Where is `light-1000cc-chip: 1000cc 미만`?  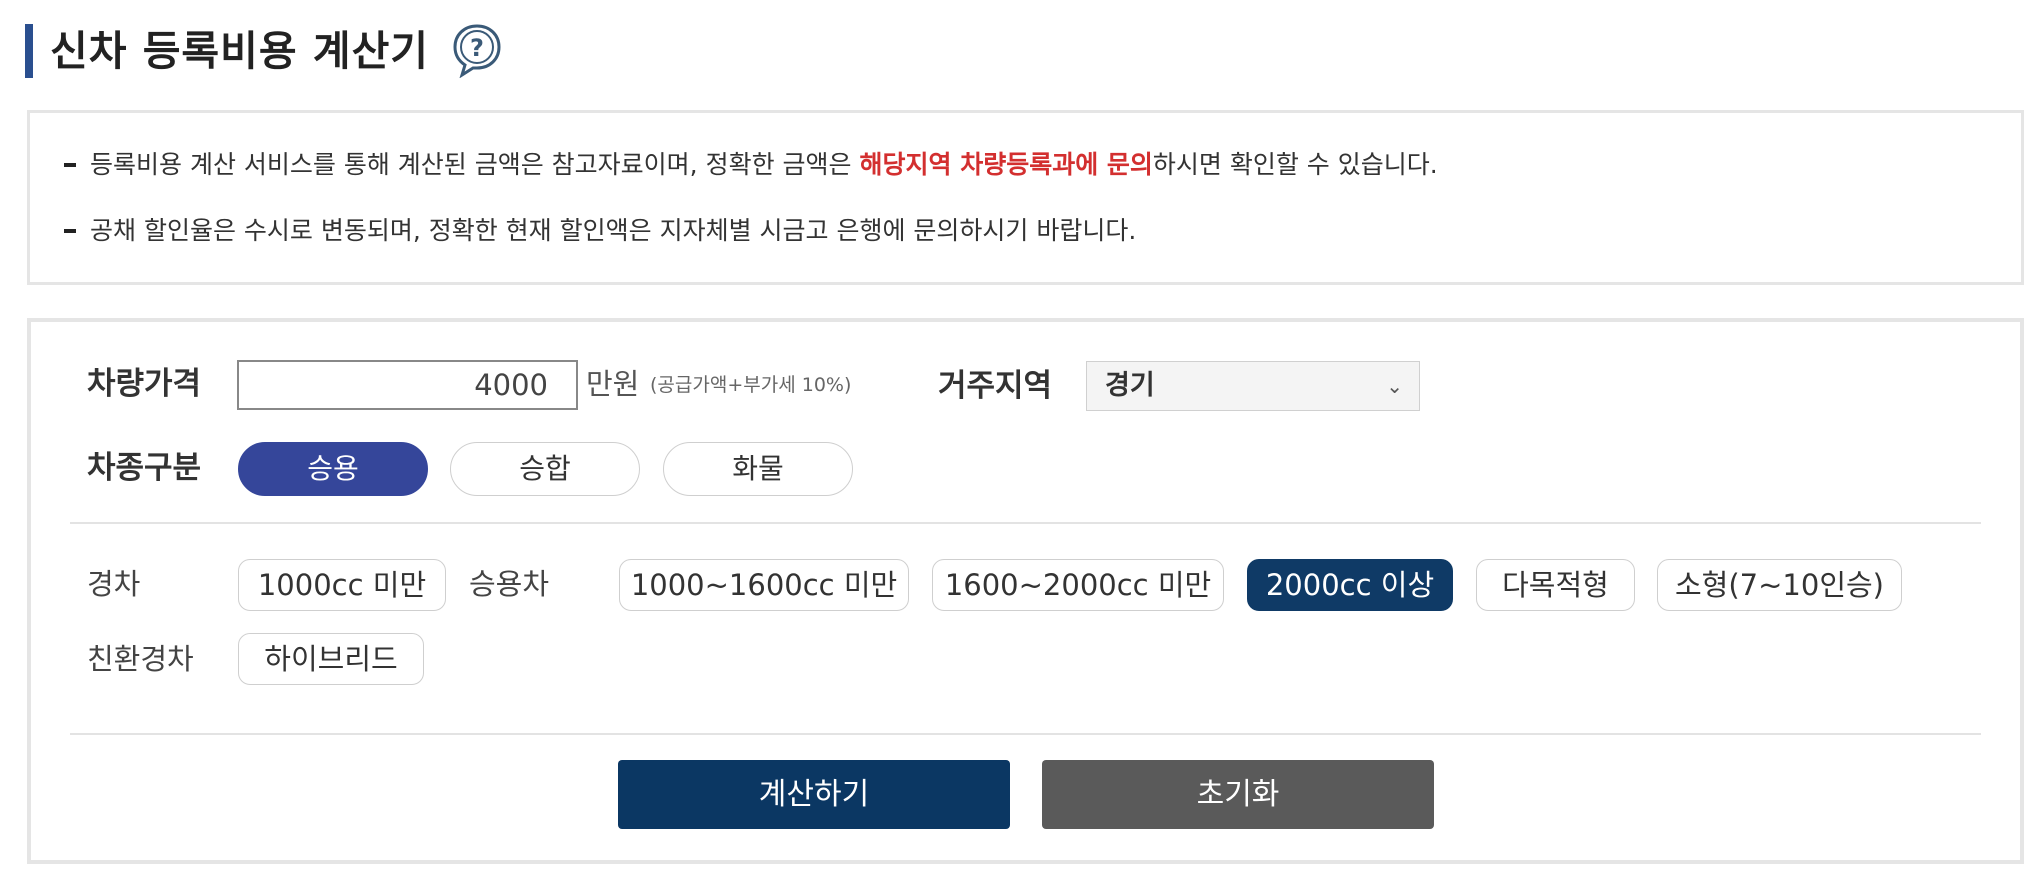
light-1000cc-chip: 1000cc 미만 is located at coordinates (342, 585).